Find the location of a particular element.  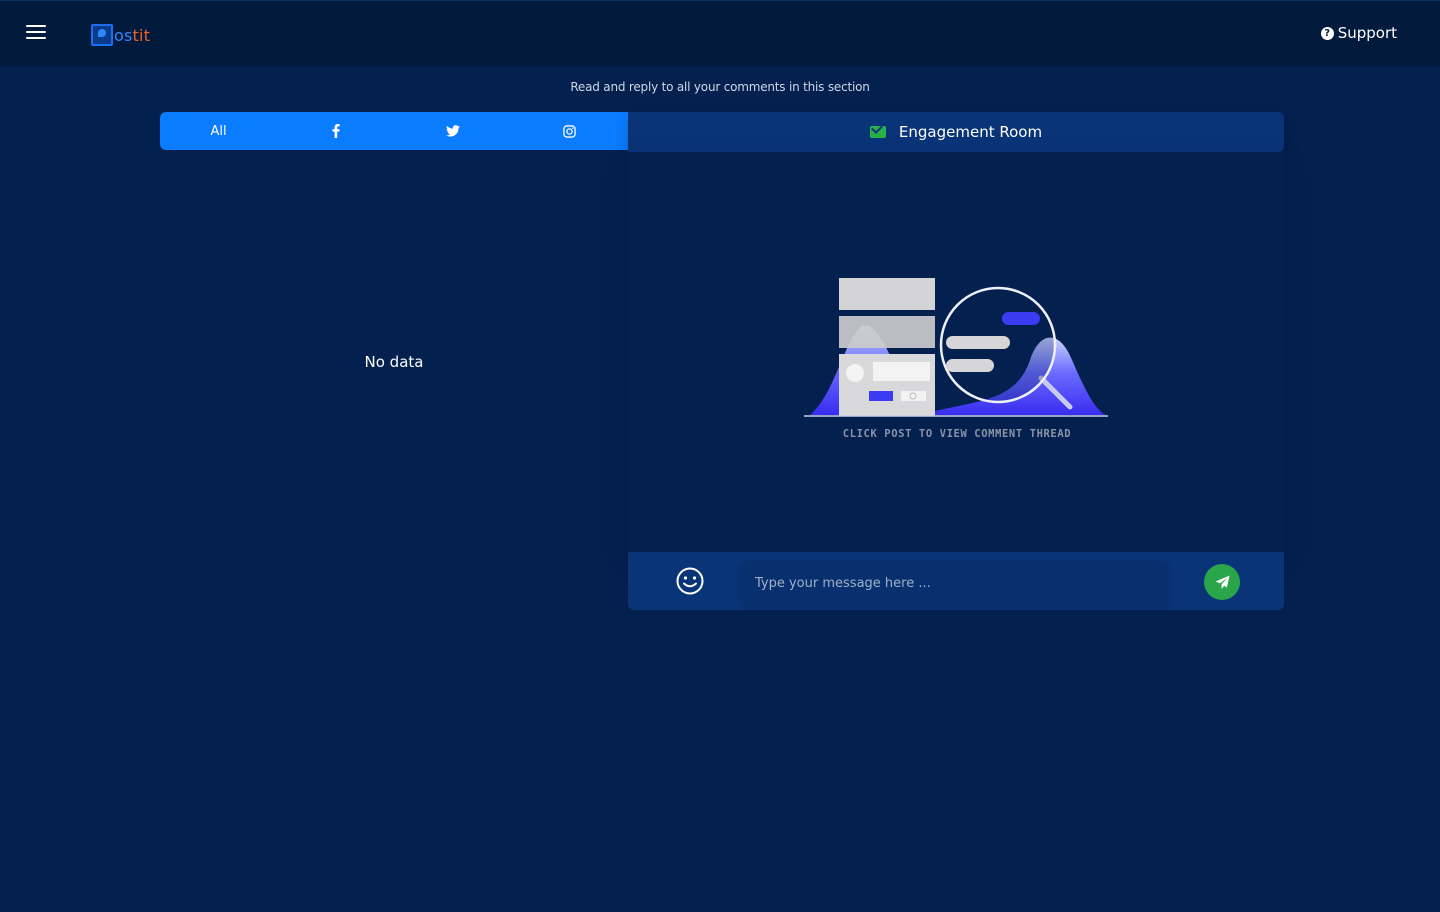

message-composer is located at coordinates (956, 581).